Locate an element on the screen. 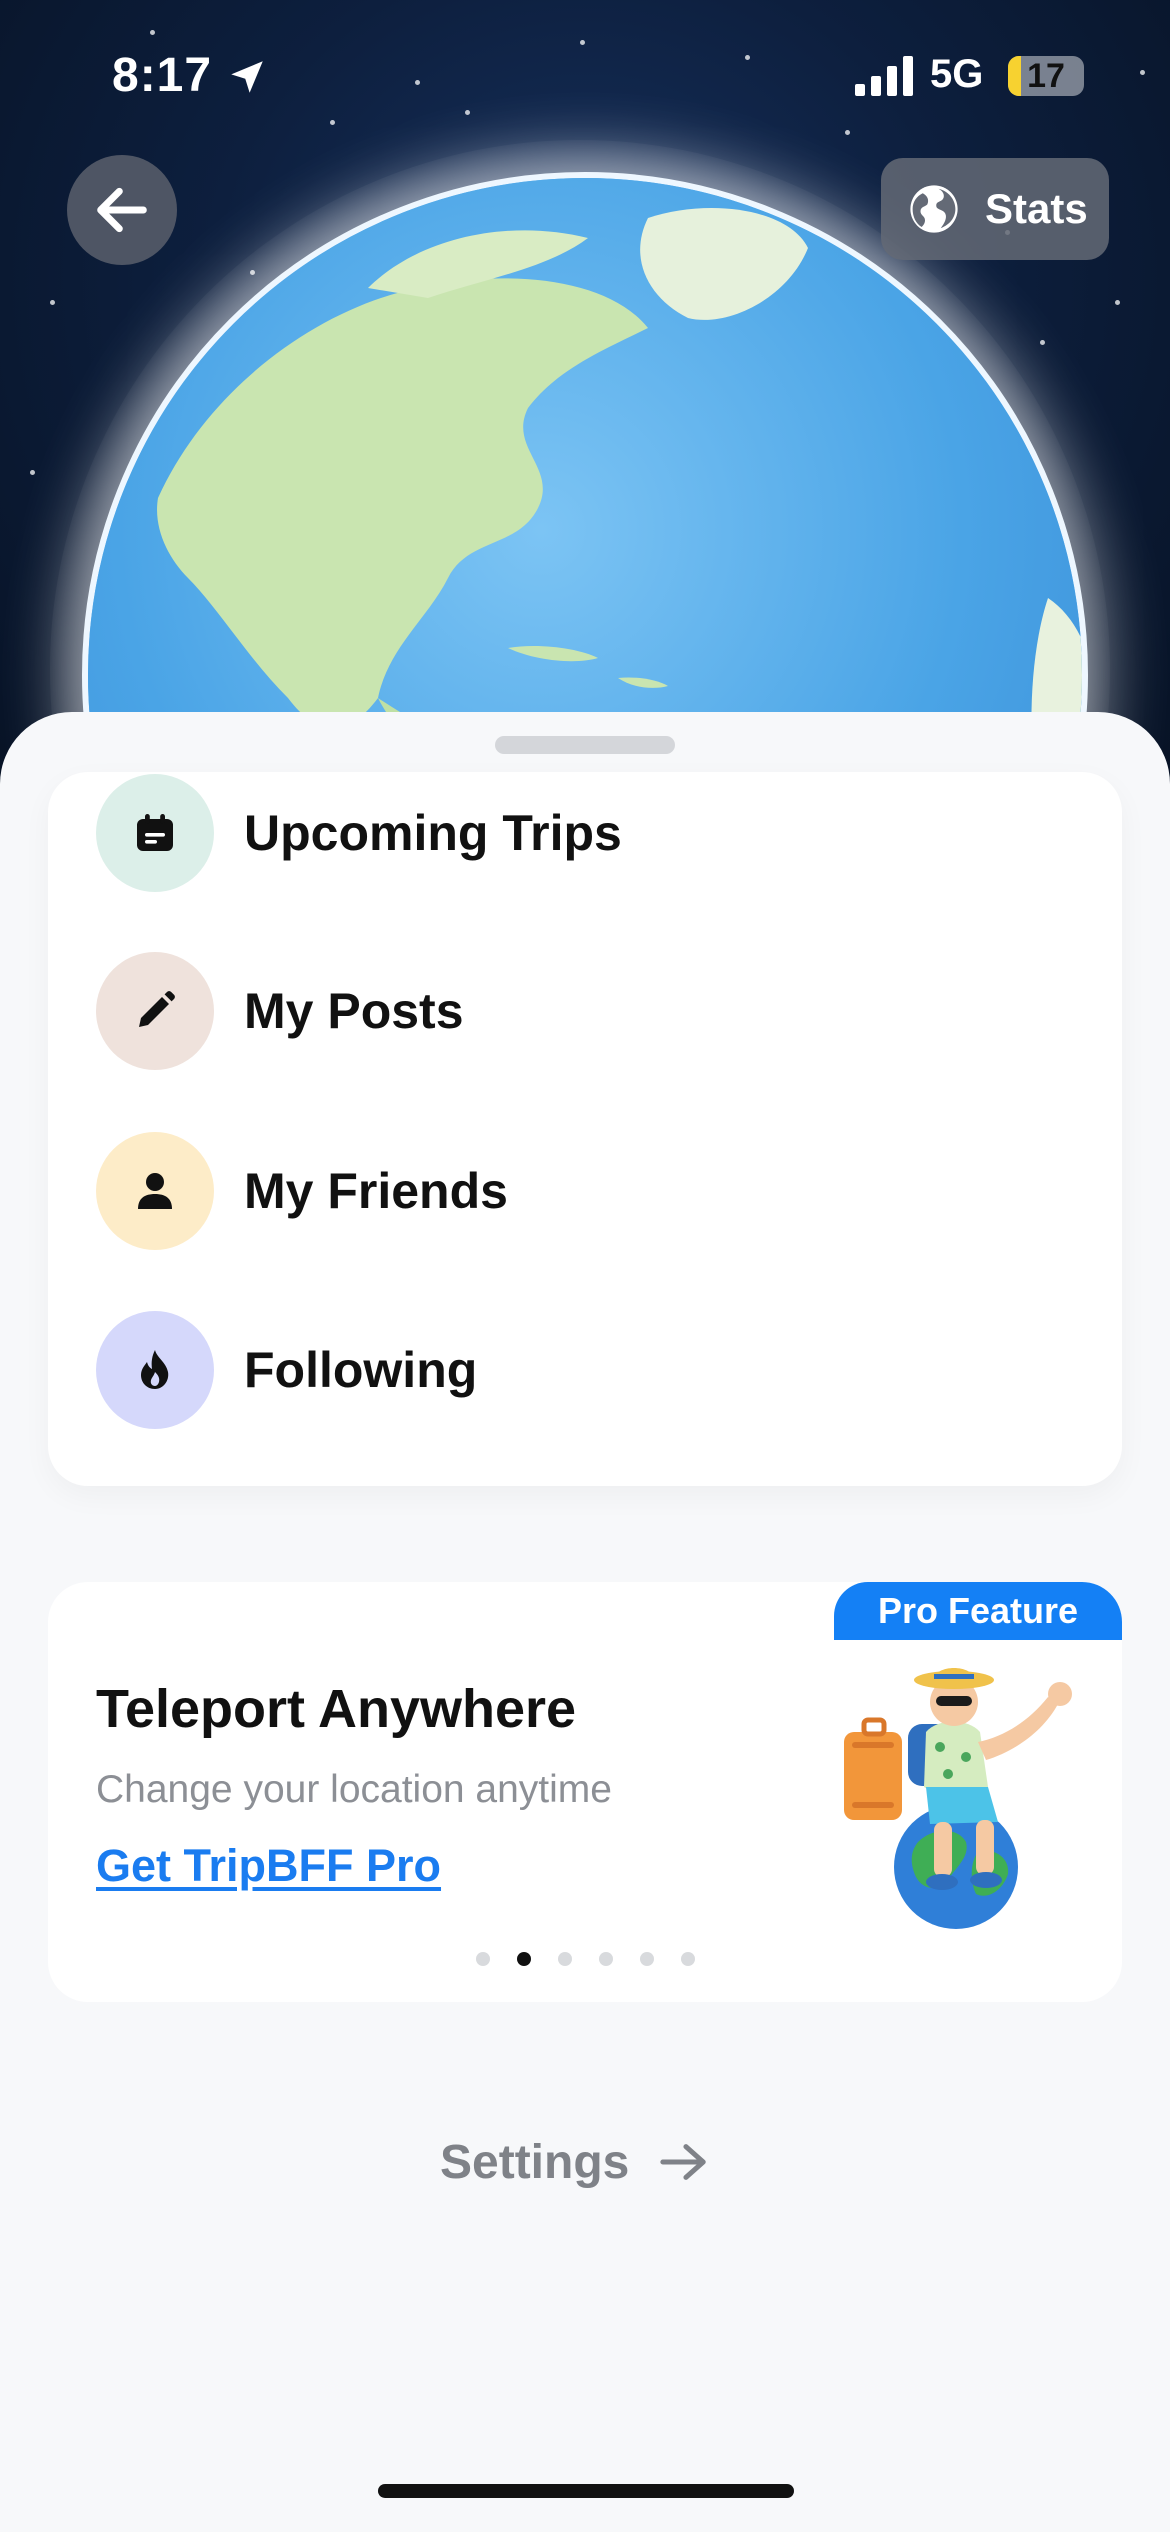 The width and height of the screenshot is (1170, 2532). settings-label: Settings is located at coordinates (535, 2162).